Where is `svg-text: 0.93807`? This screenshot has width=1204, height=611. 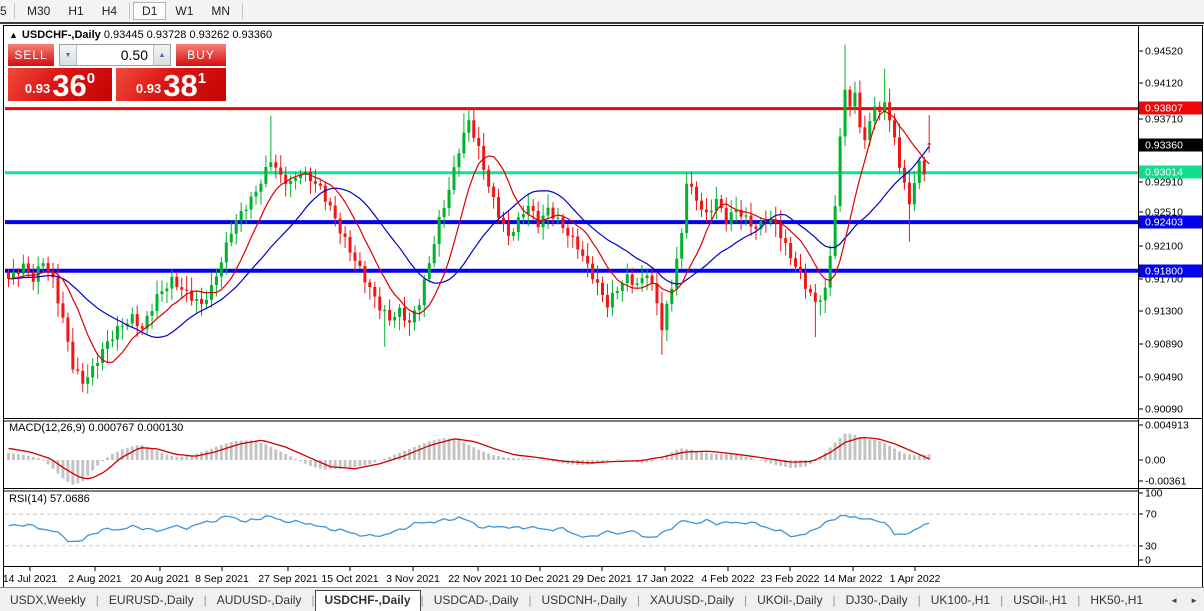
svg-text: 0.93807 is located at coordinates (1164, 109).